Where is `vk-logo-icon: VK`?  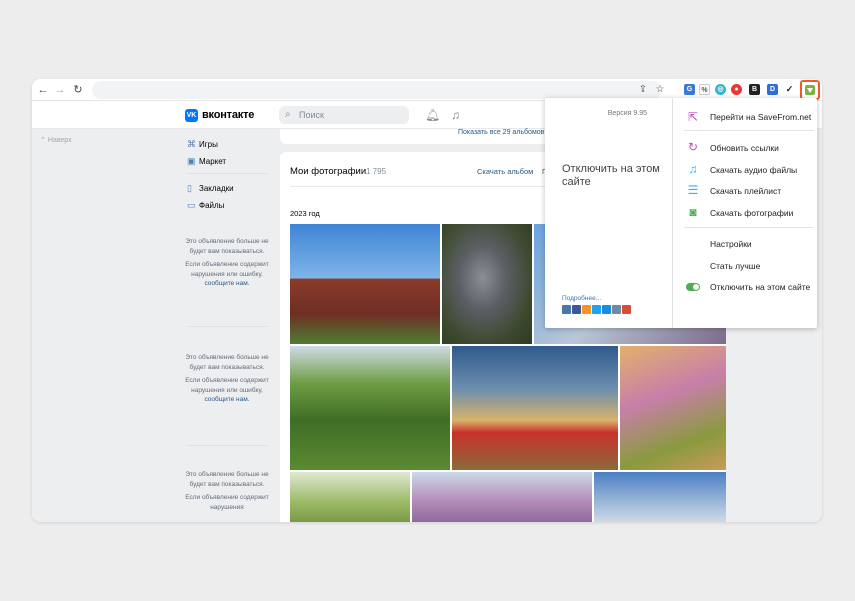 vk-logo-icon: VK is located at coordinates (191, 115).